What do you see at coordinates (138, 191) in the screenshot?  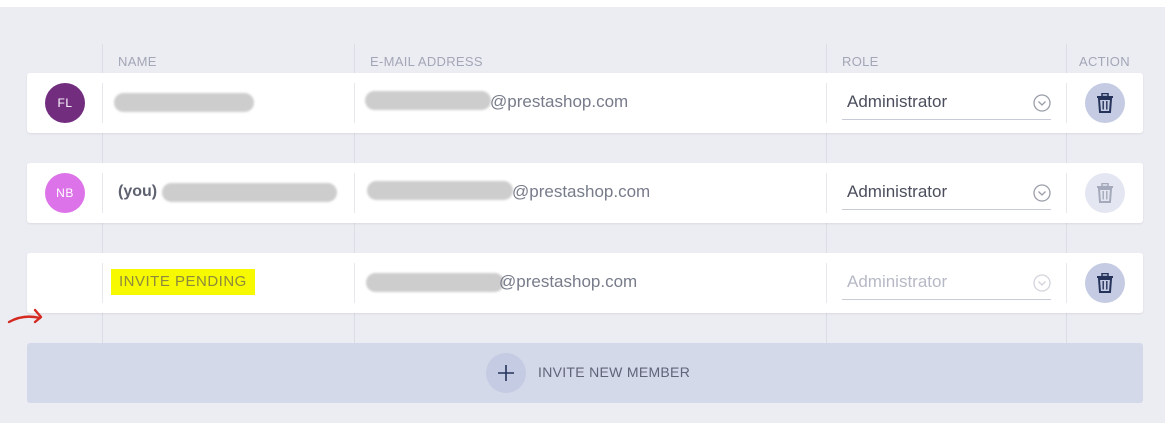 I see `you-label: (you)` at bounding box center [138, 191].